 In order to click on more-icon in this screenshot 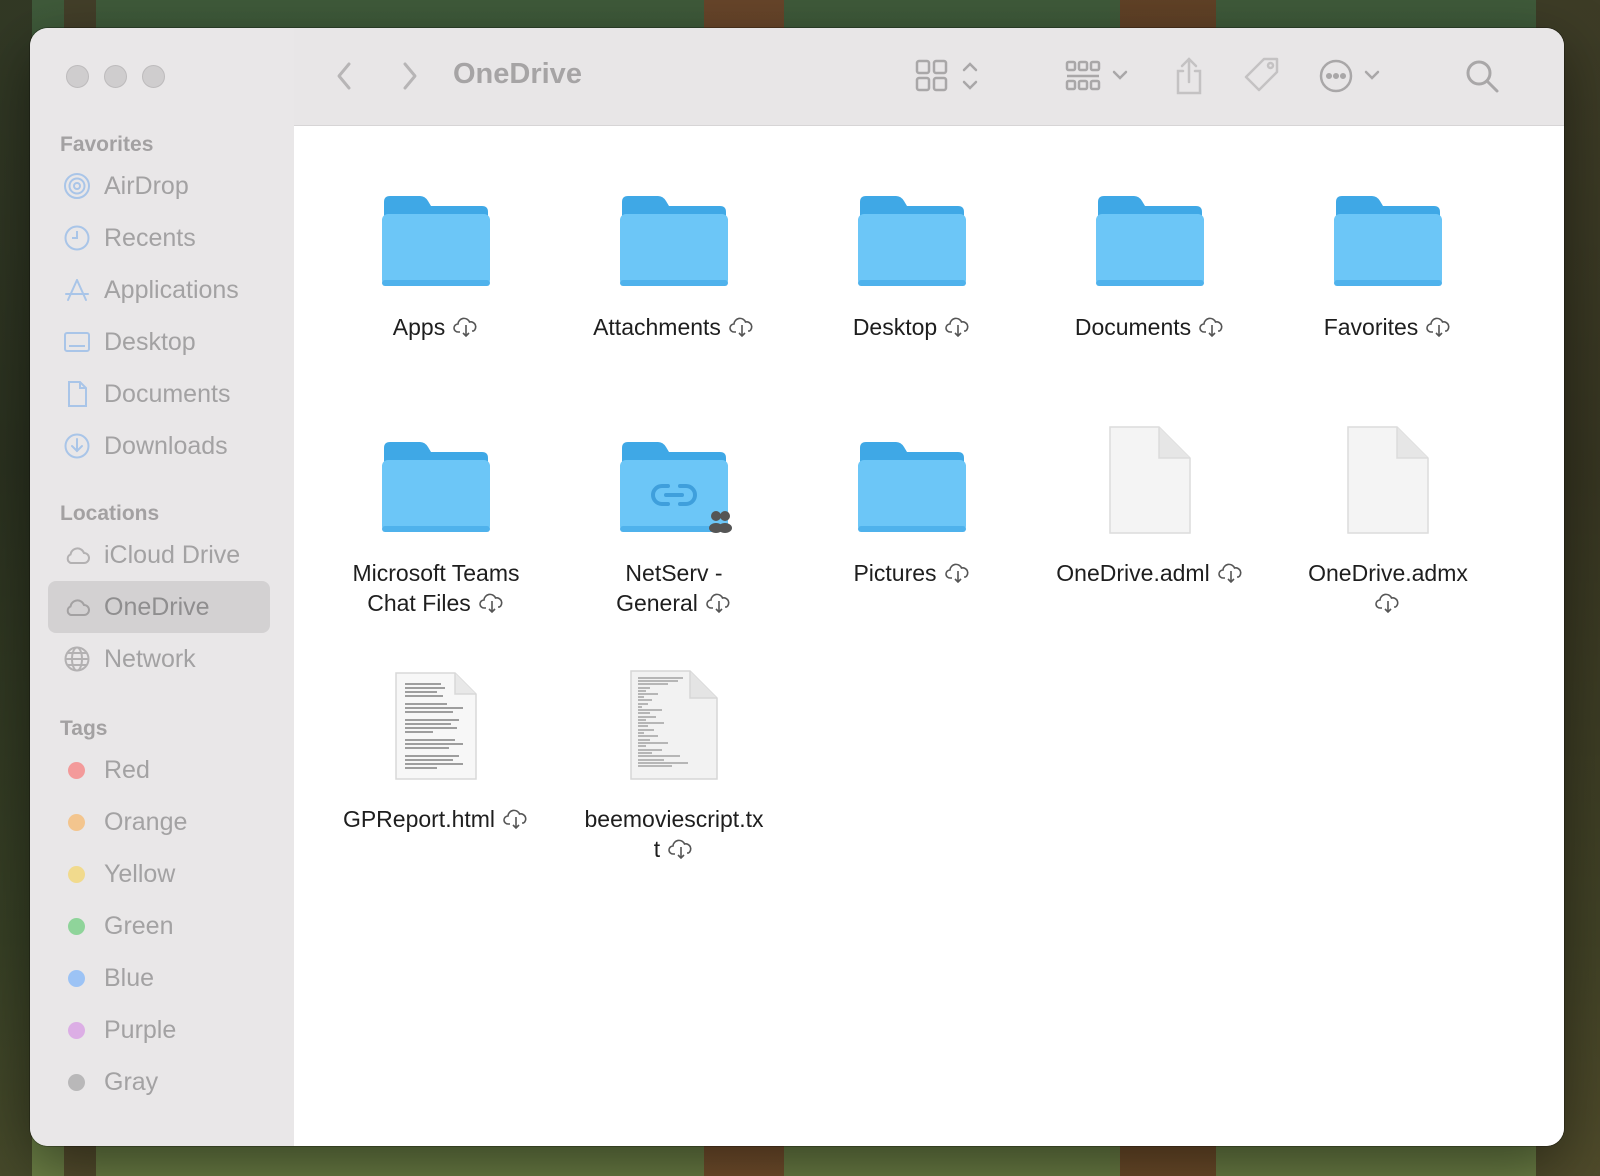, I will do `click(1349, 76)`.